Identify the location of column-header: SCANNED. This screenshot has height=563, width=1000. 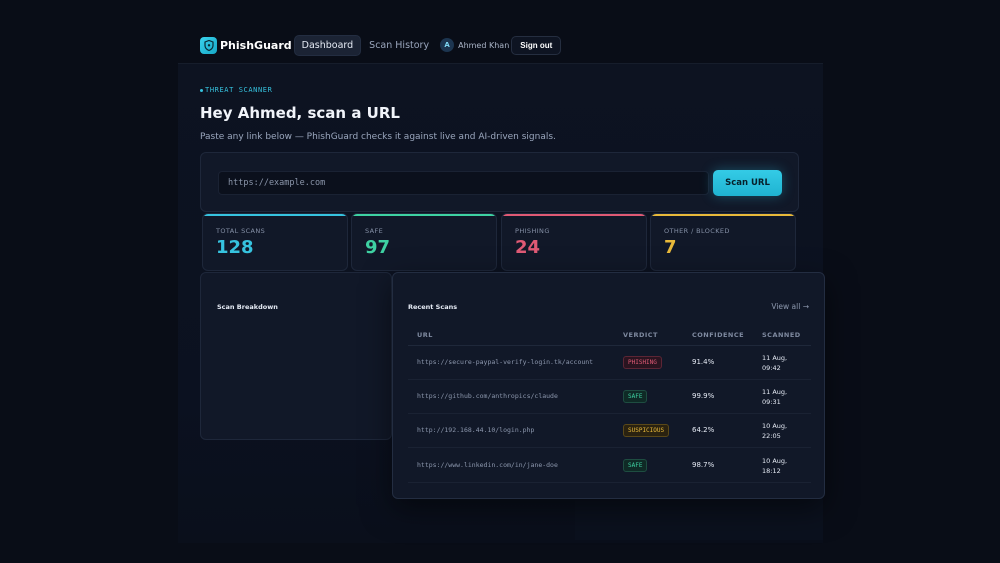
(781, 335).